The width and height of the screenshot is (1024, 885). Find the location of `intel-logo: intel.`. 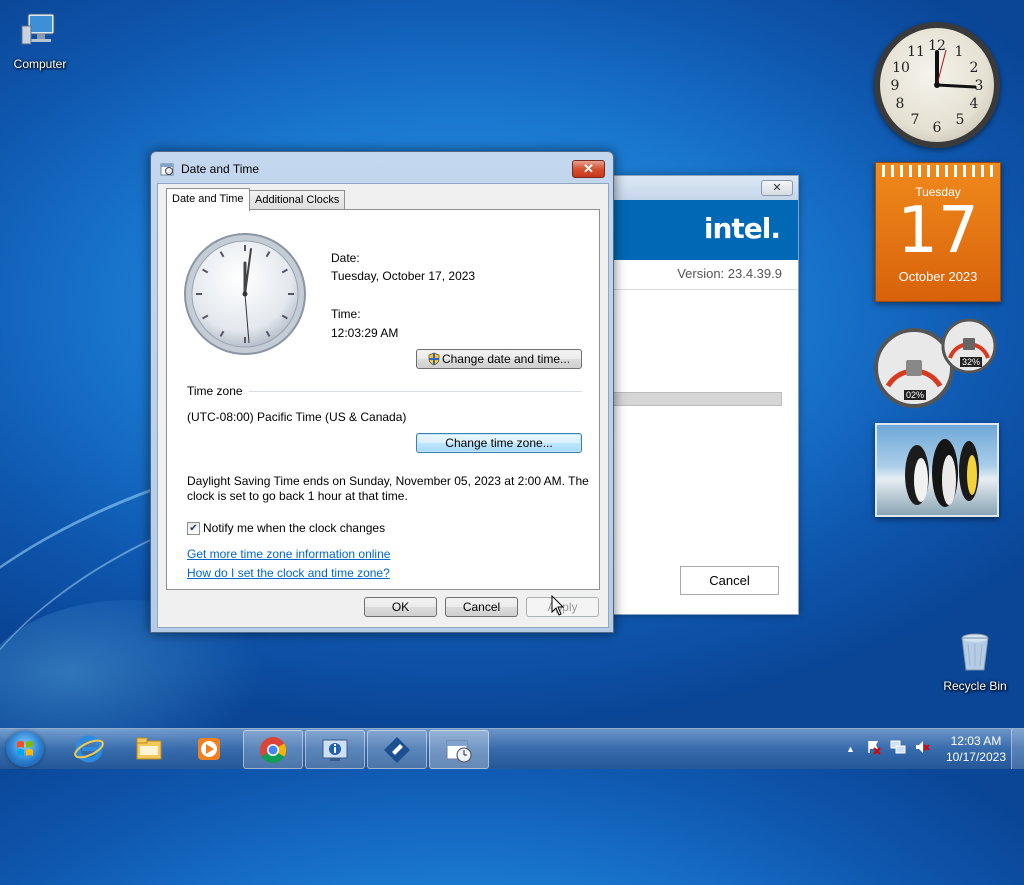

intel-logo: intel. is located at coordinates (742, 228).